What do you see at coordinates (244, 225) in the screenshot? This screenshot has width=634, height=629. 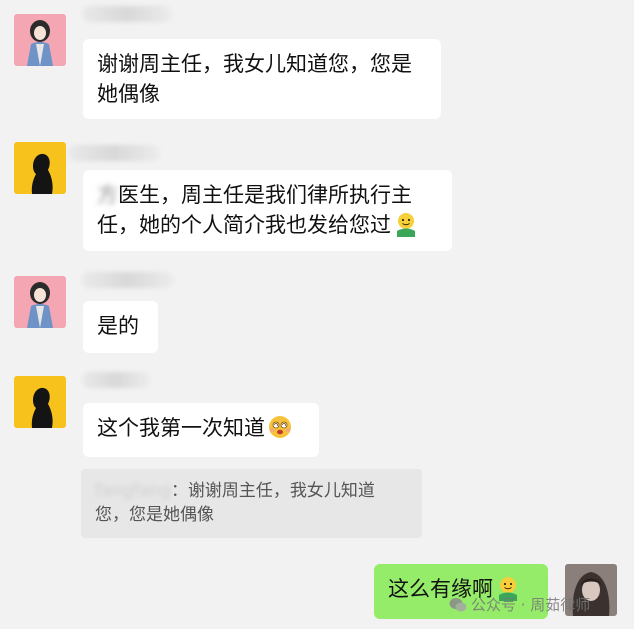 I see `message-text-line2: 任，她的个人简介我也发给您过` at bounding box center [244, 225].